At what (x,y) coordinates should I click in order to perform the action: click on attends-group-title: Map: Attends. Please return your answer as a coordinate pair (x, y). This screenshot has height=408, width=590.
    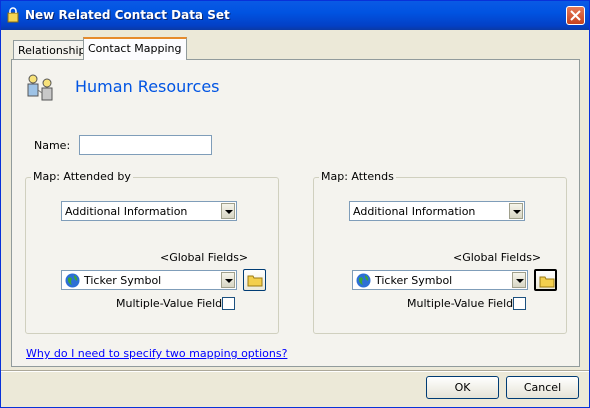
    Looking at the image, I should click on (357, 176).